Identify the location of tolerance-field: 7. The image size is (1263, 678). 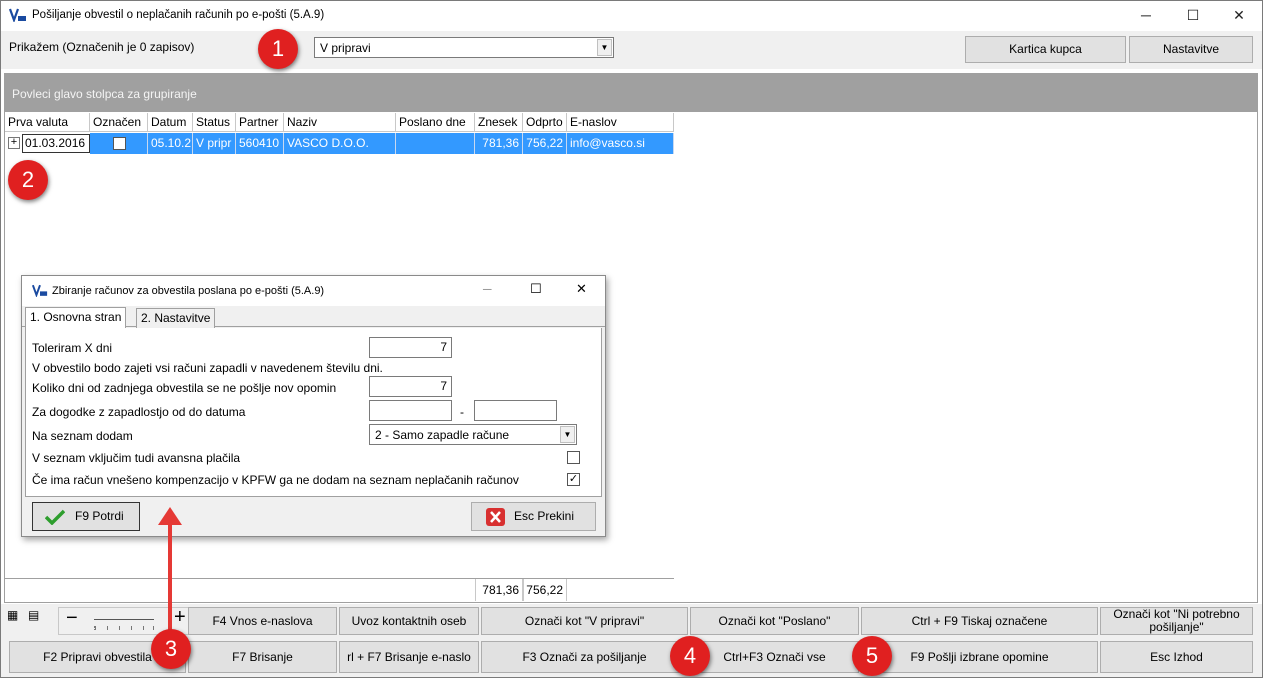
(410, 347).